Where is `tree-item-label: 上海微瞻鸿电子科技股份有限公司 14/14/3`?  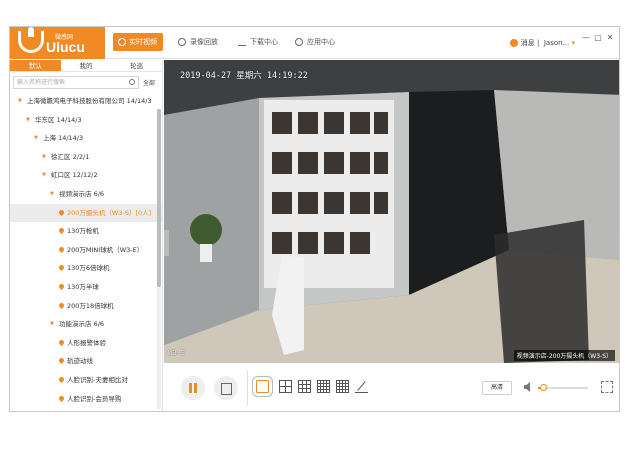
tree-item-label: 上海微瞻鸿电子科技股份有限公司 14/14/3 is located at coordinates (89, 101).